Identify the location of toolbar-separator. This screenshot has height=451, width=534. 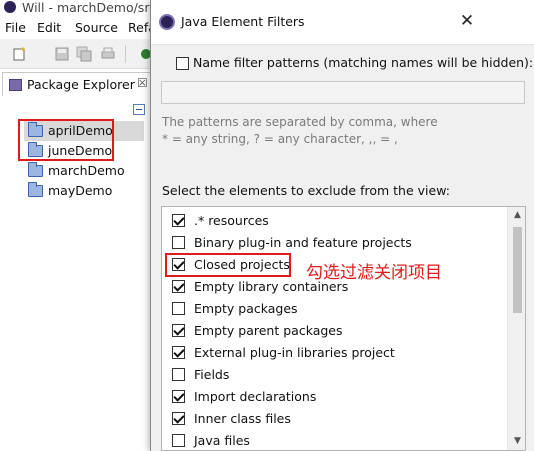
(125, 54).